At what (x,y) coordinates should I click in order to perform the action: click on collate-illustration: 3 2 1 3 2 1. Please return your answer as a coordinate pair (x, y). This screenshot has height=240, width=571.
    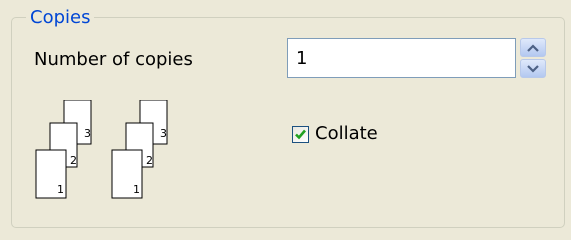
    Looking at the image, I should click on (114, 152).